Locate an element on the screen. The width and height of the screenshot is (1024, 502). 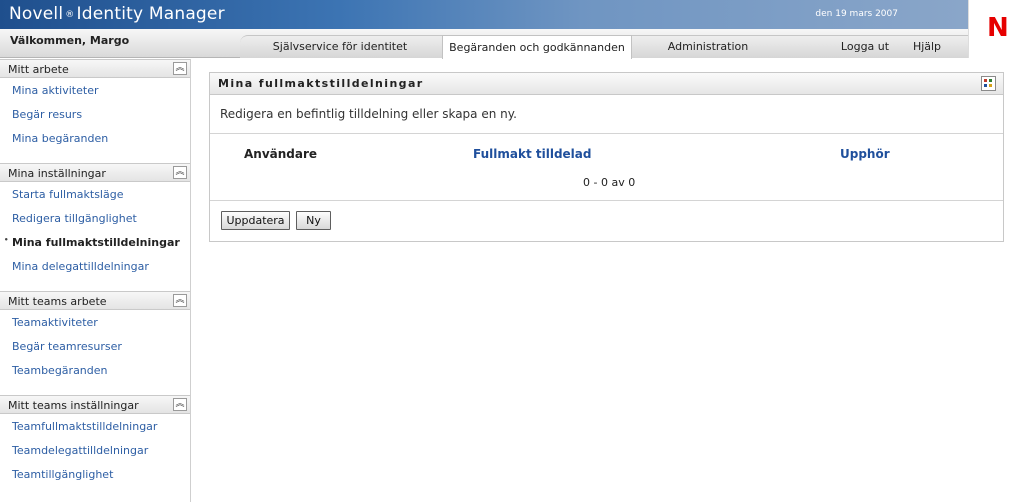
sidebar-item-start-proxy-mode: Starta fullmaktsläge is located at coordinates (67, 194).